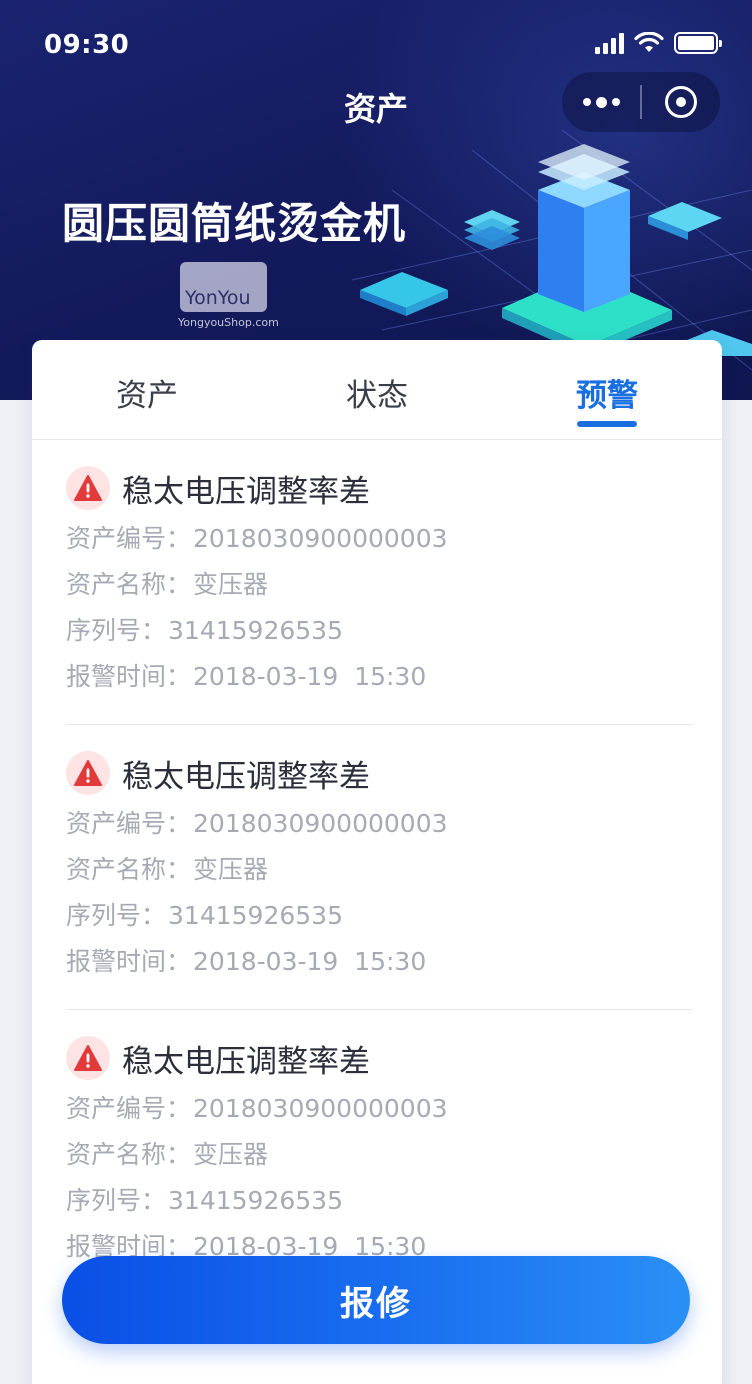 This screenshot has height=1384, width=752. I want to click on tab-asset: 资产, so click(147, 389).